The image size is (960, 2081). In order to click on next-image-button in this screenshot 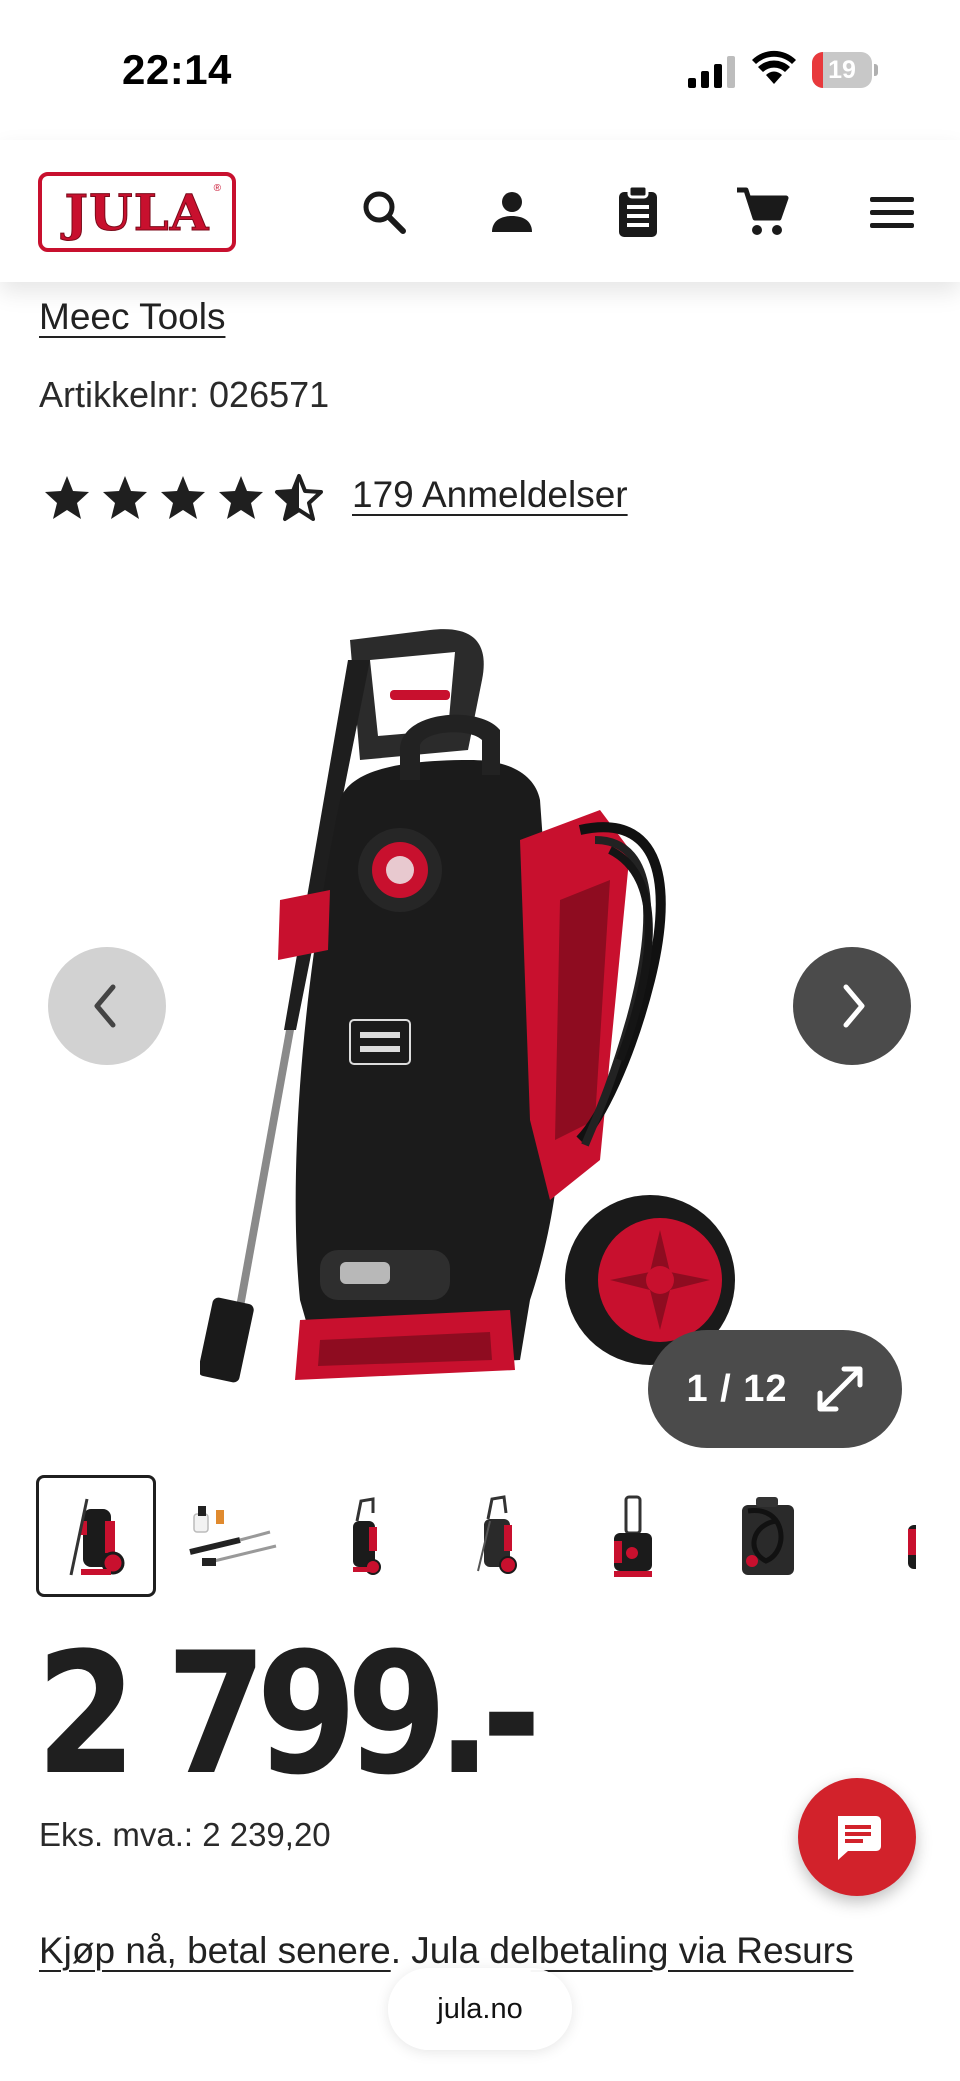, I will do `click(852, 1006)`.